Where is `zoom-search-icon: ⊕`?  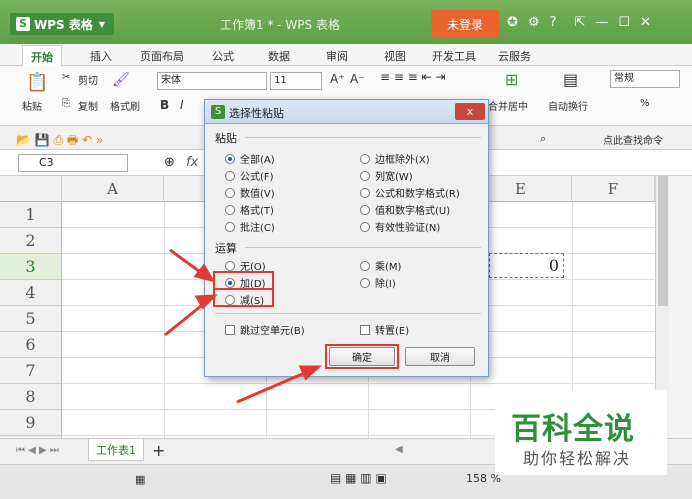 zoom-search-icon: ⊕ is located at coordinates (169, 162).